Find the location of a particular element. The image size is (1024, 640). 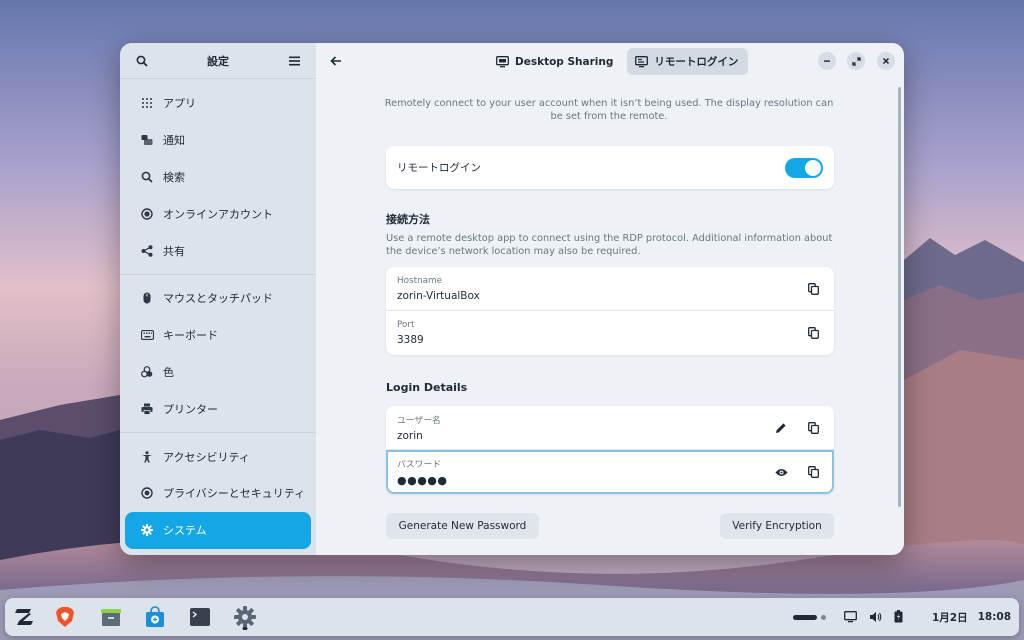

tab-label: Desktop Sharing is located at coordinates (564, 61).